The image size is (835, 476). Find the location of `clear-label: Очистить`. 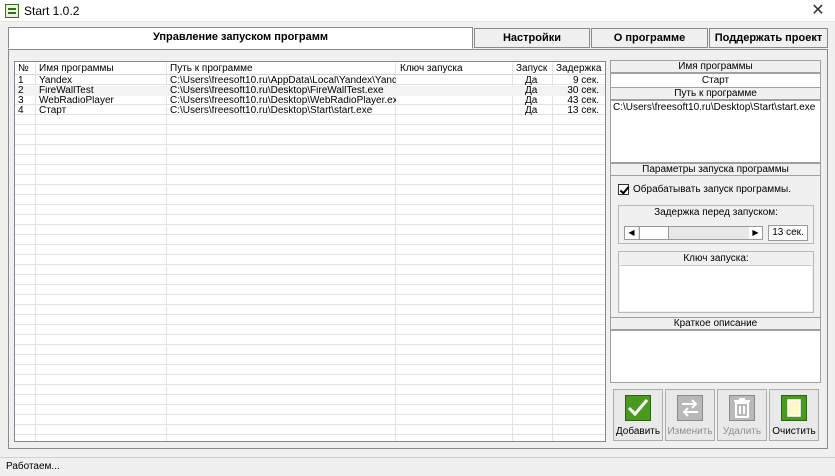

clear-label: Очистить is located at coordinates (794, 431).